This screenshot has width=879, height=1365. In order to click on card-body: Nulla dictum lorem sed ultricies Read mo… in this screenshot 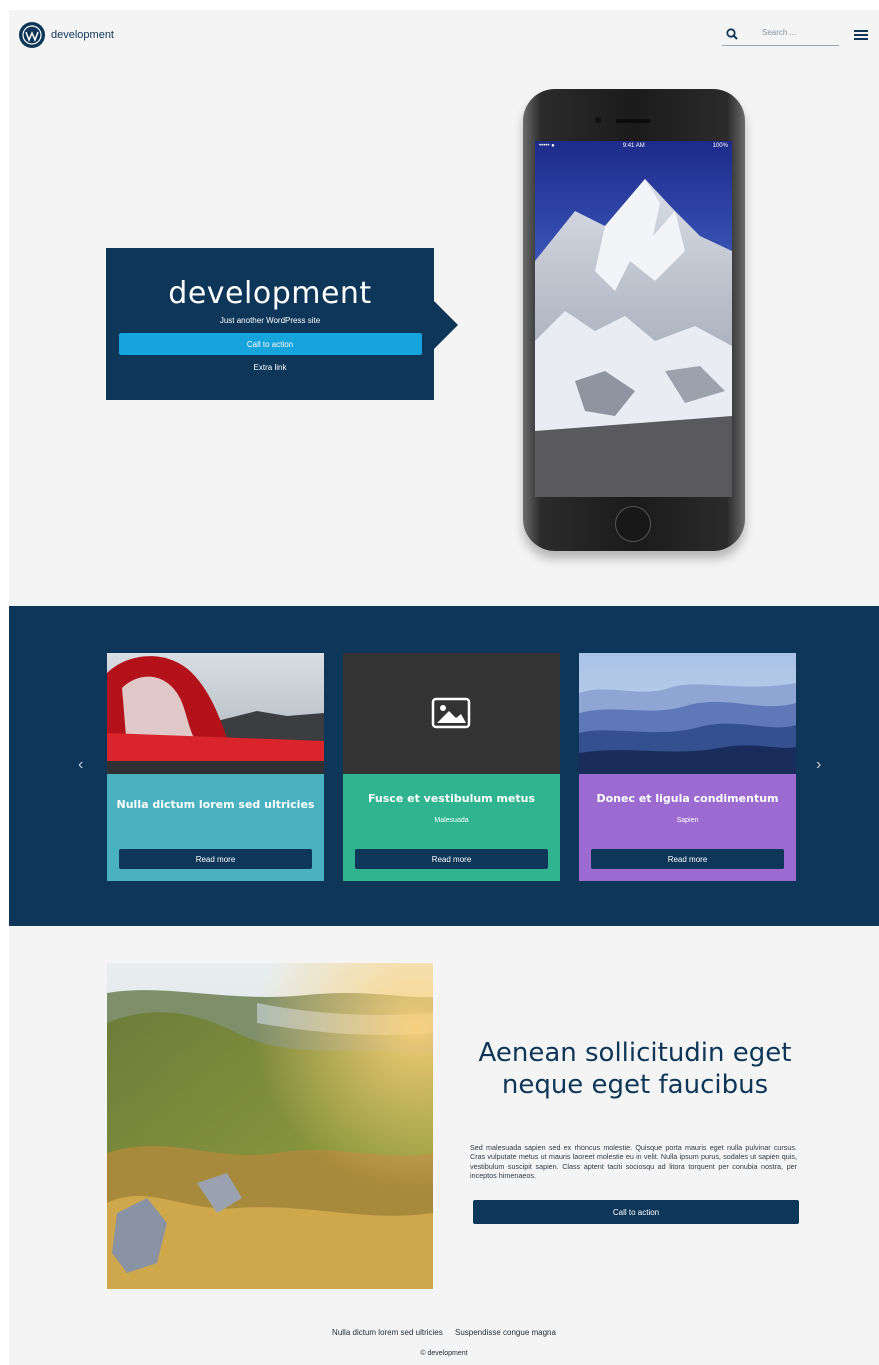, I will do `click(215, 827)`.